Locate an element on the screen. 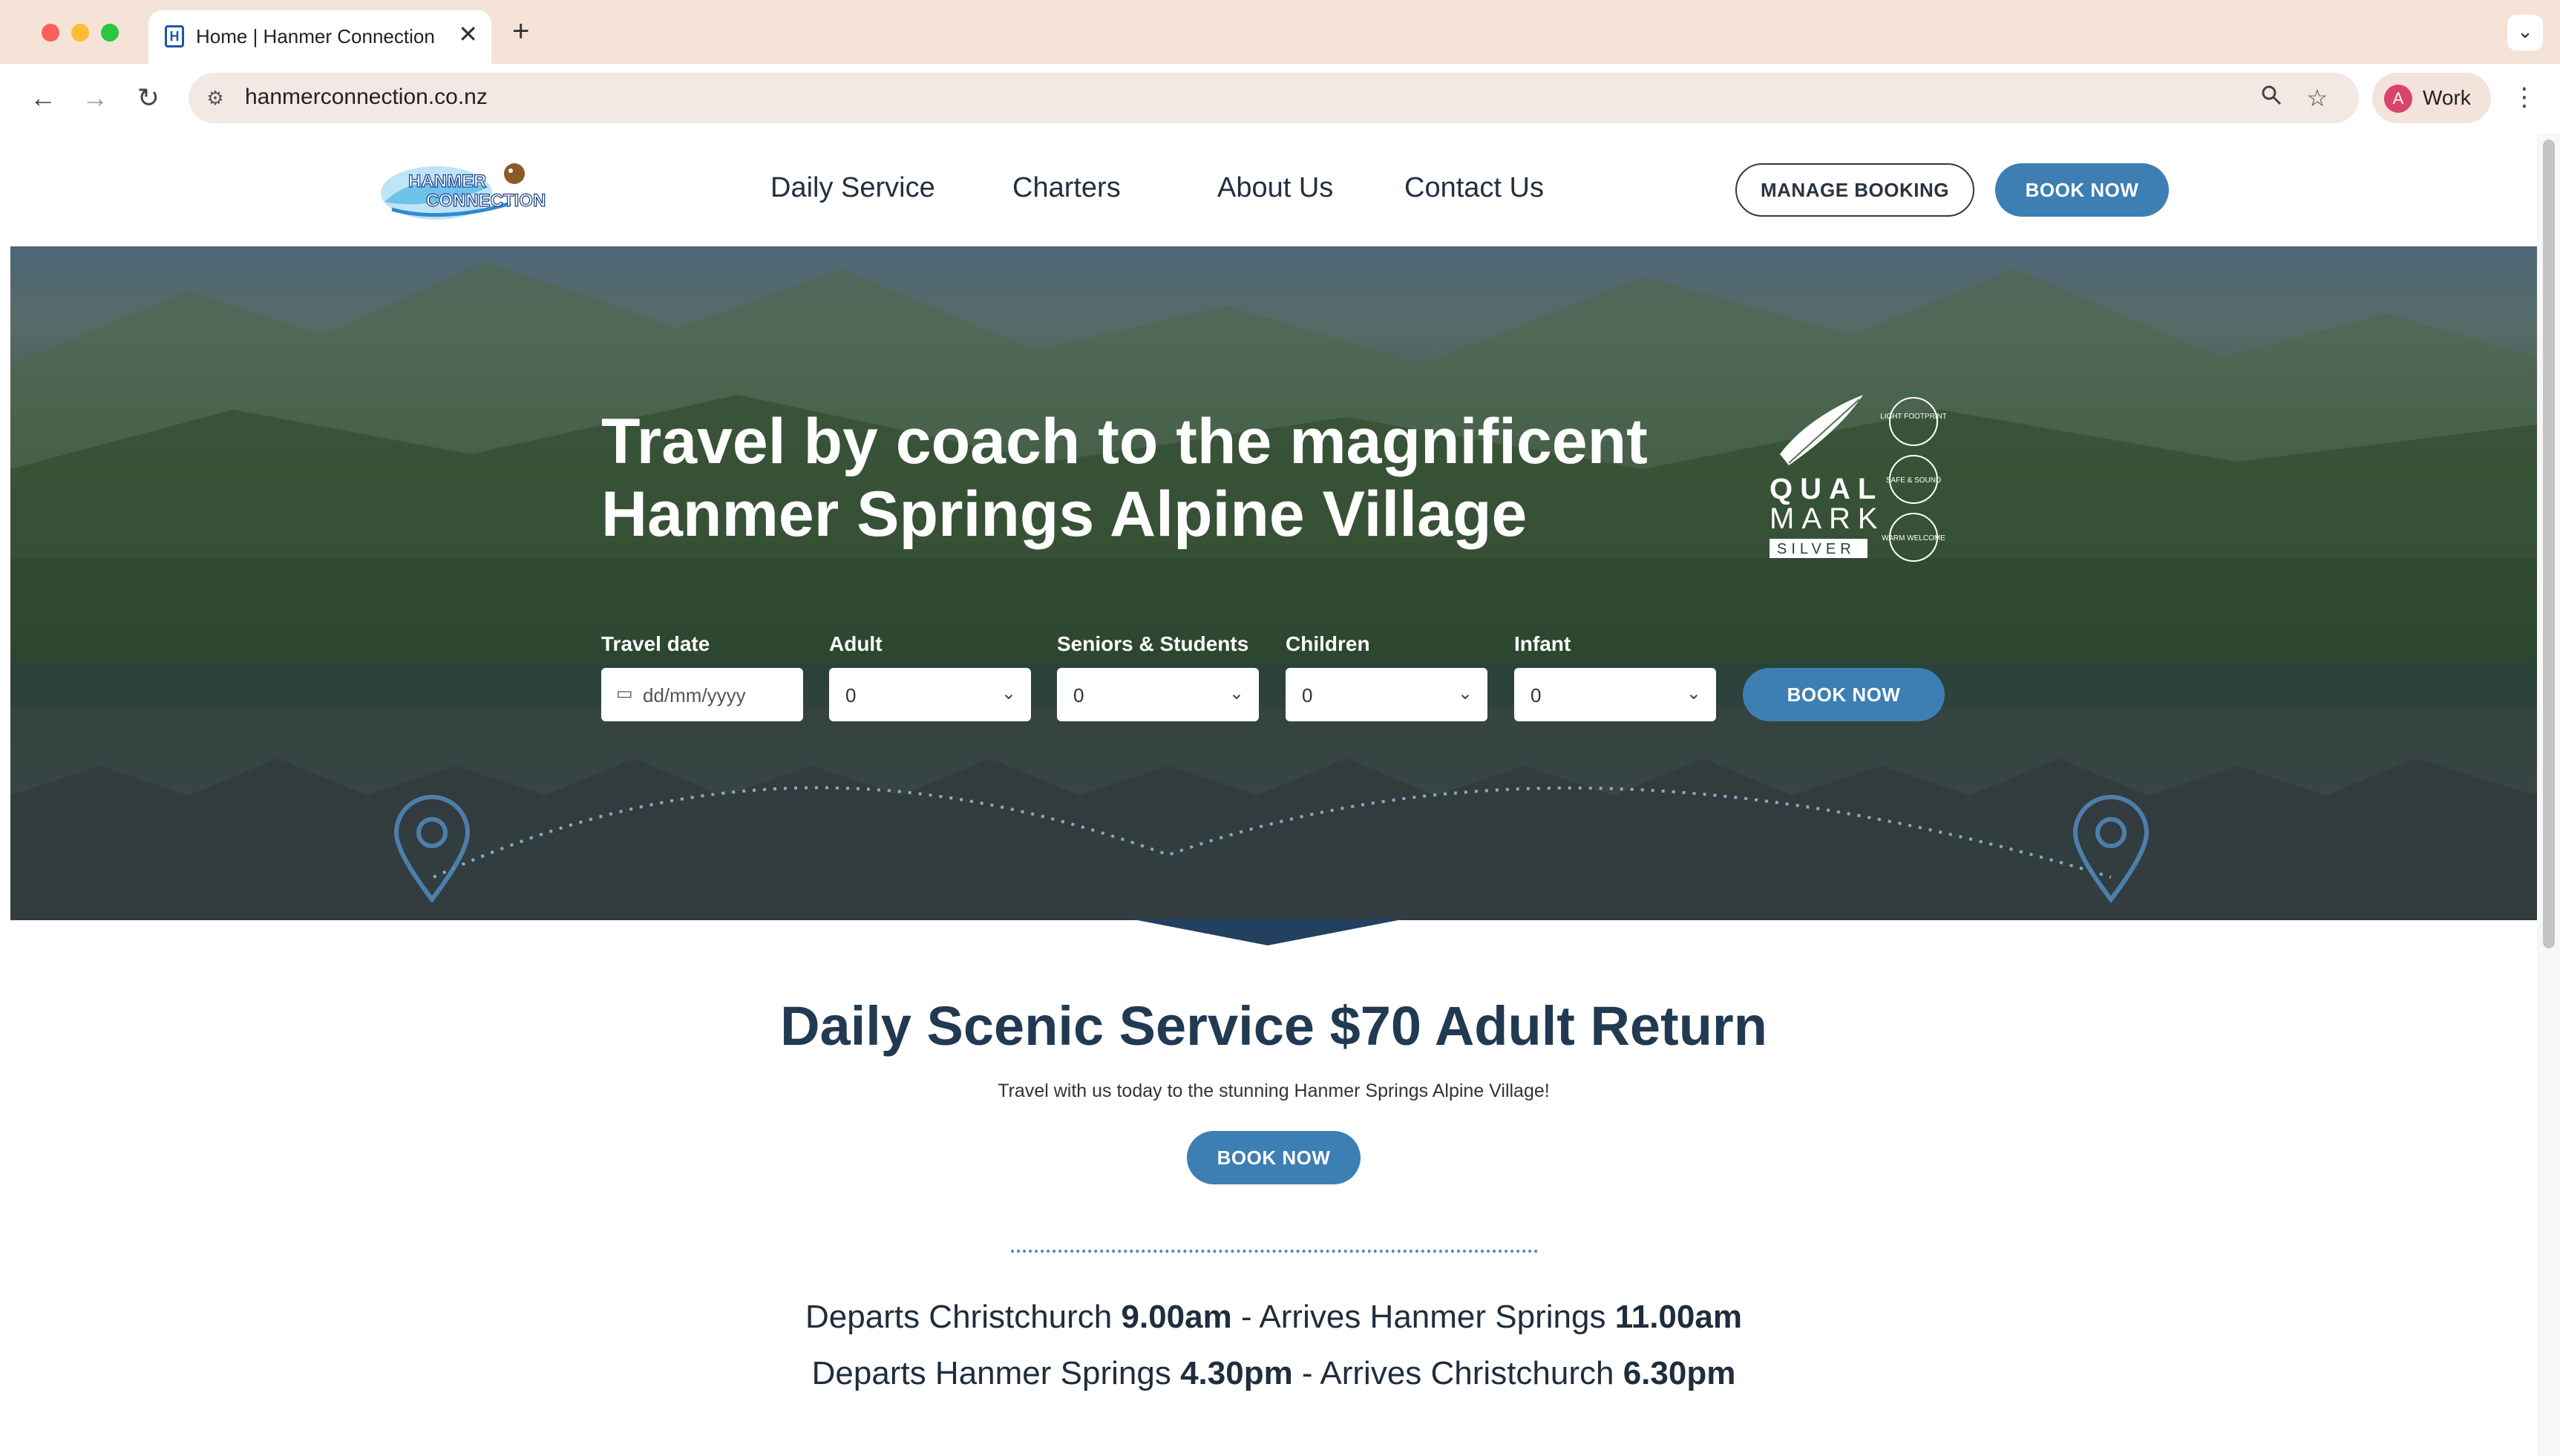  children-value: 0 is located at coordinates (1307, 695).